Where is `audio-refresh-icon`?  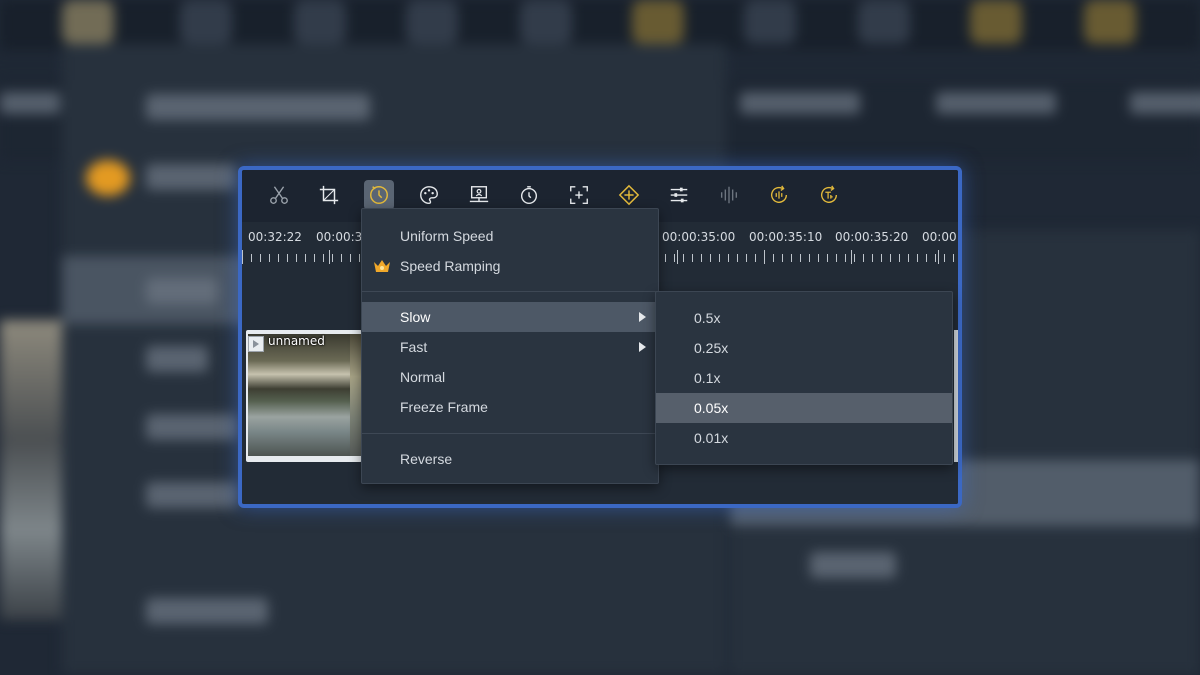 audio-refresh-icon is located at coordinates (779, 194).